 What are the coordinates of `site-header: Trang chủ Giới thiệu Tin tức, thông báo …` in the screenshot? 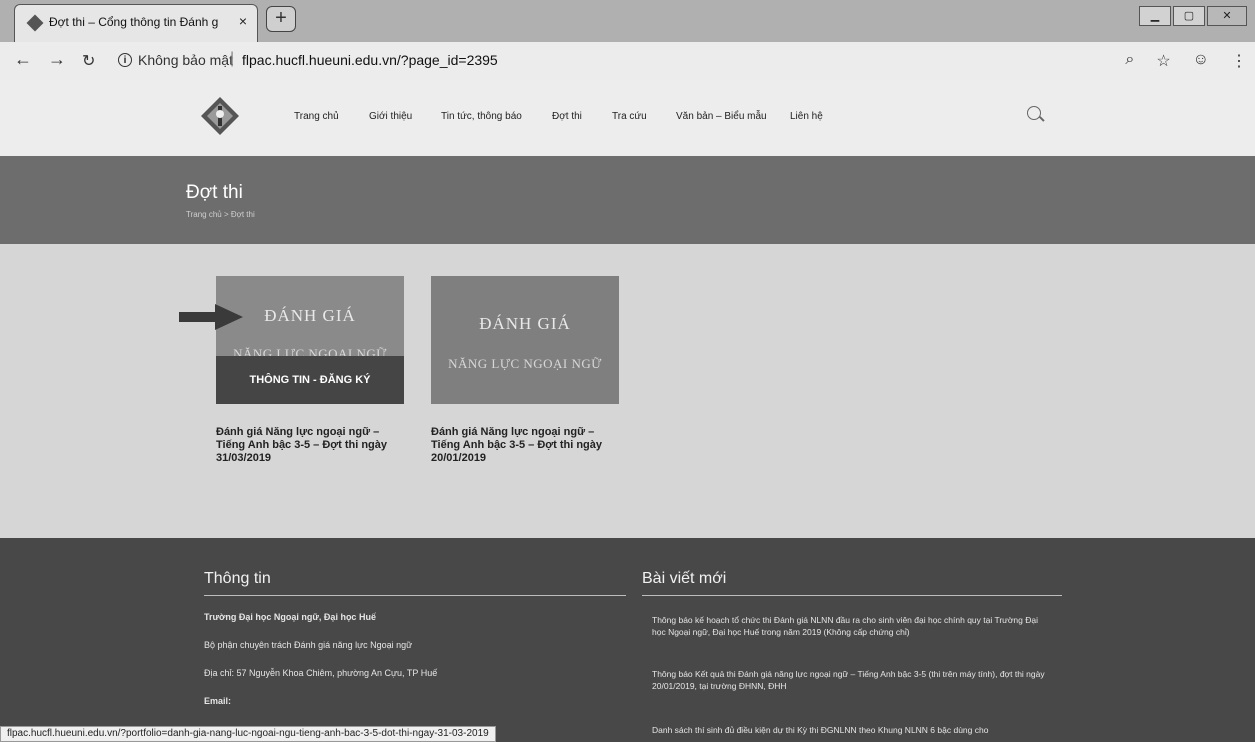 It's located at (627, 118).